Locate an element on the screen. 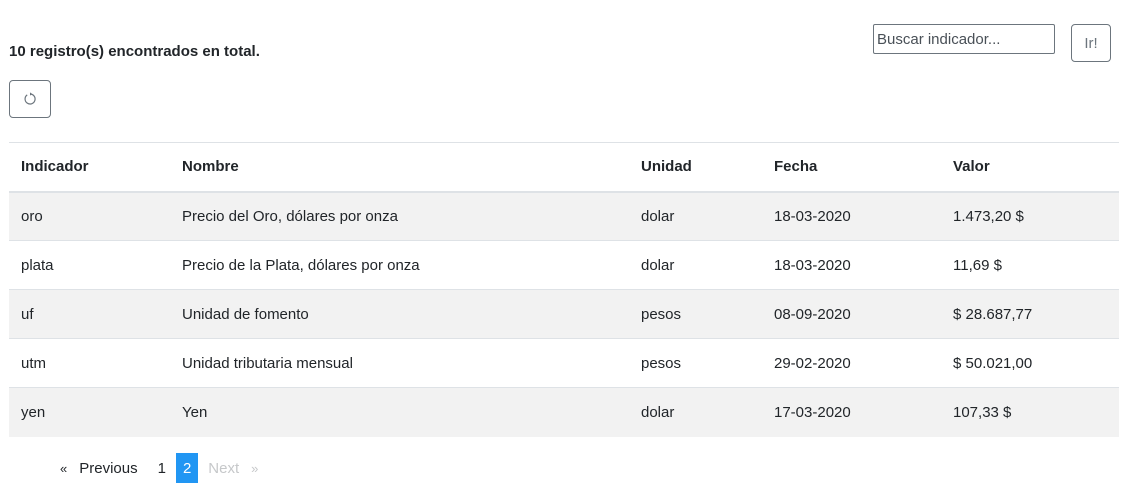 The image size is (1140, 498). cell-valor: 107,33 $ is located at coordinates (1030, 412).